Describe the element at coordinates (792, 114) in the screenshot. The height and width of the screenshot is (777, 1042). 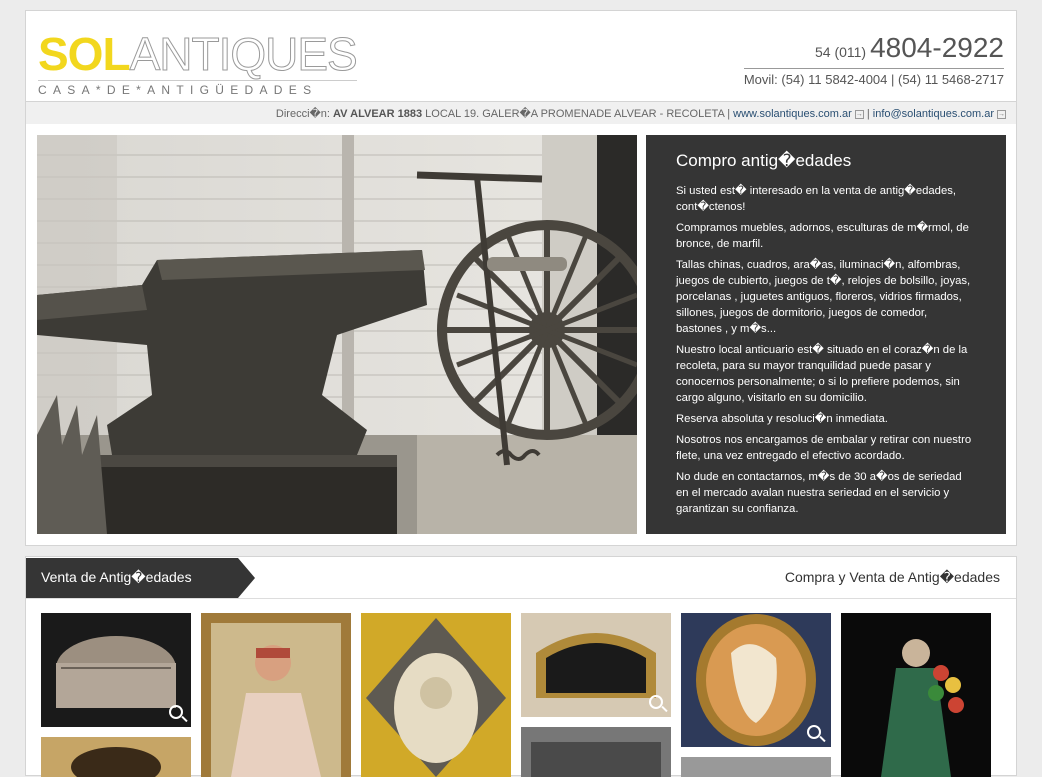
I see `website-link: www.solantiques.com.ar` at that location.